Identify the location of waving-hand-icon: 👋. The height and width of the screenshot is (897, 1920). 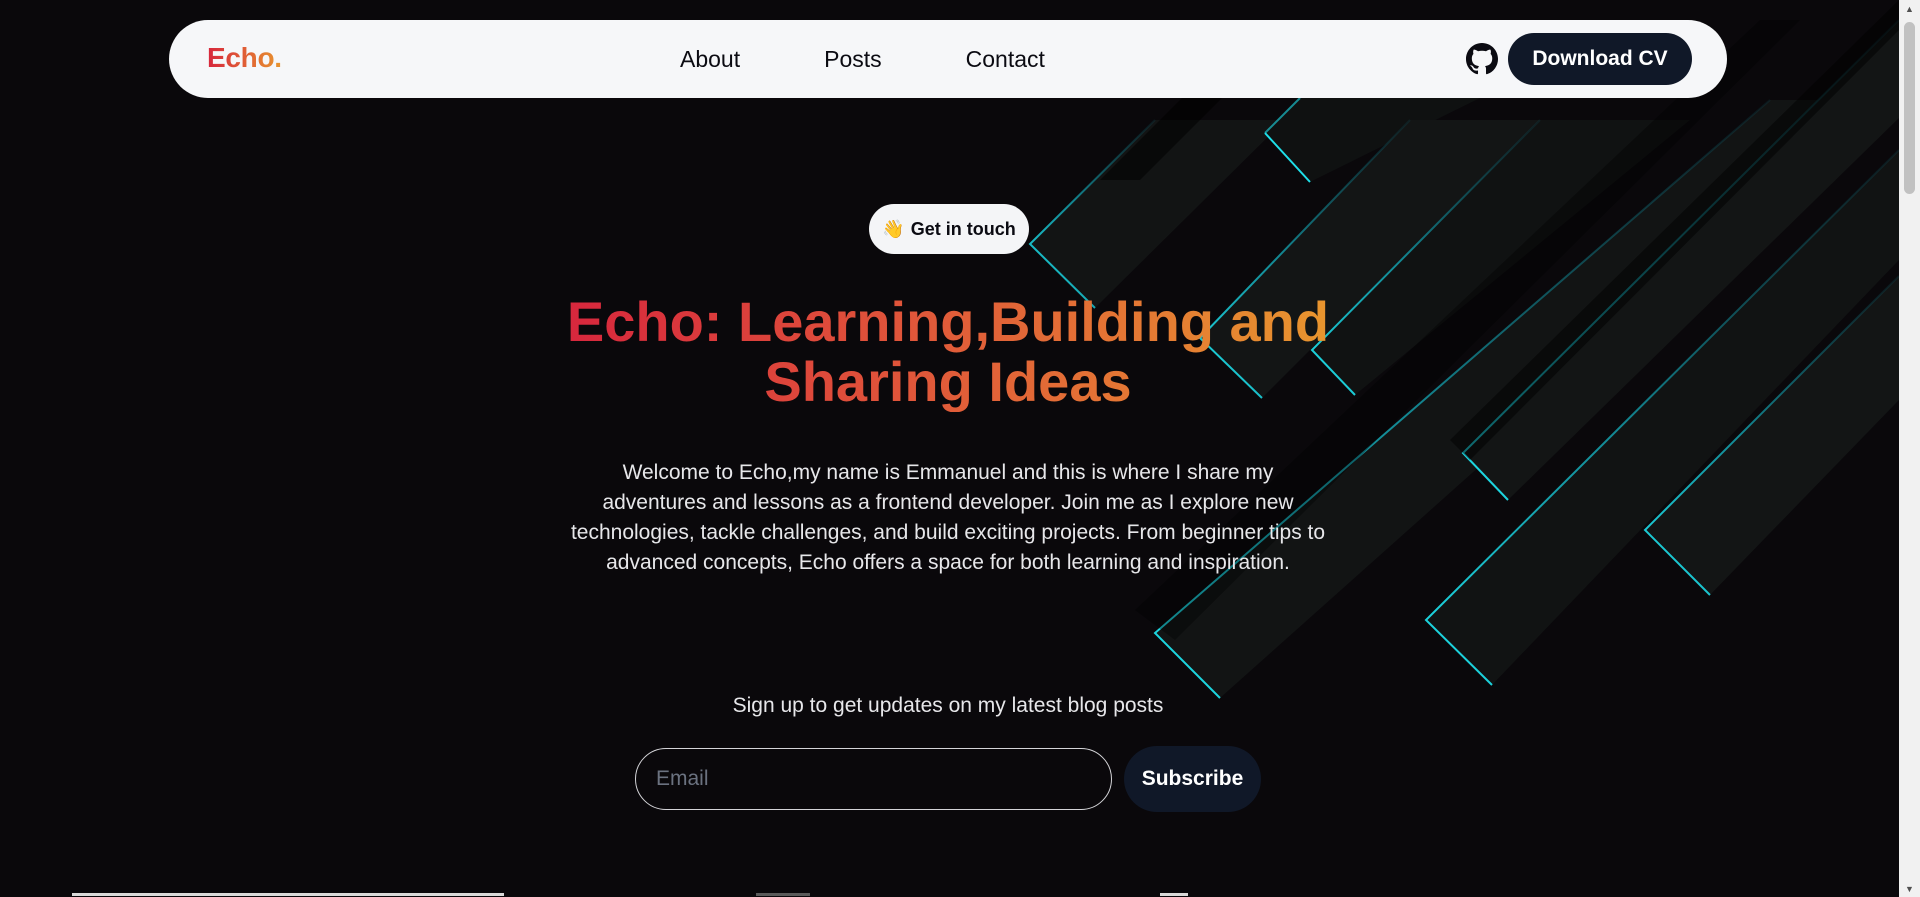
(893, 229).